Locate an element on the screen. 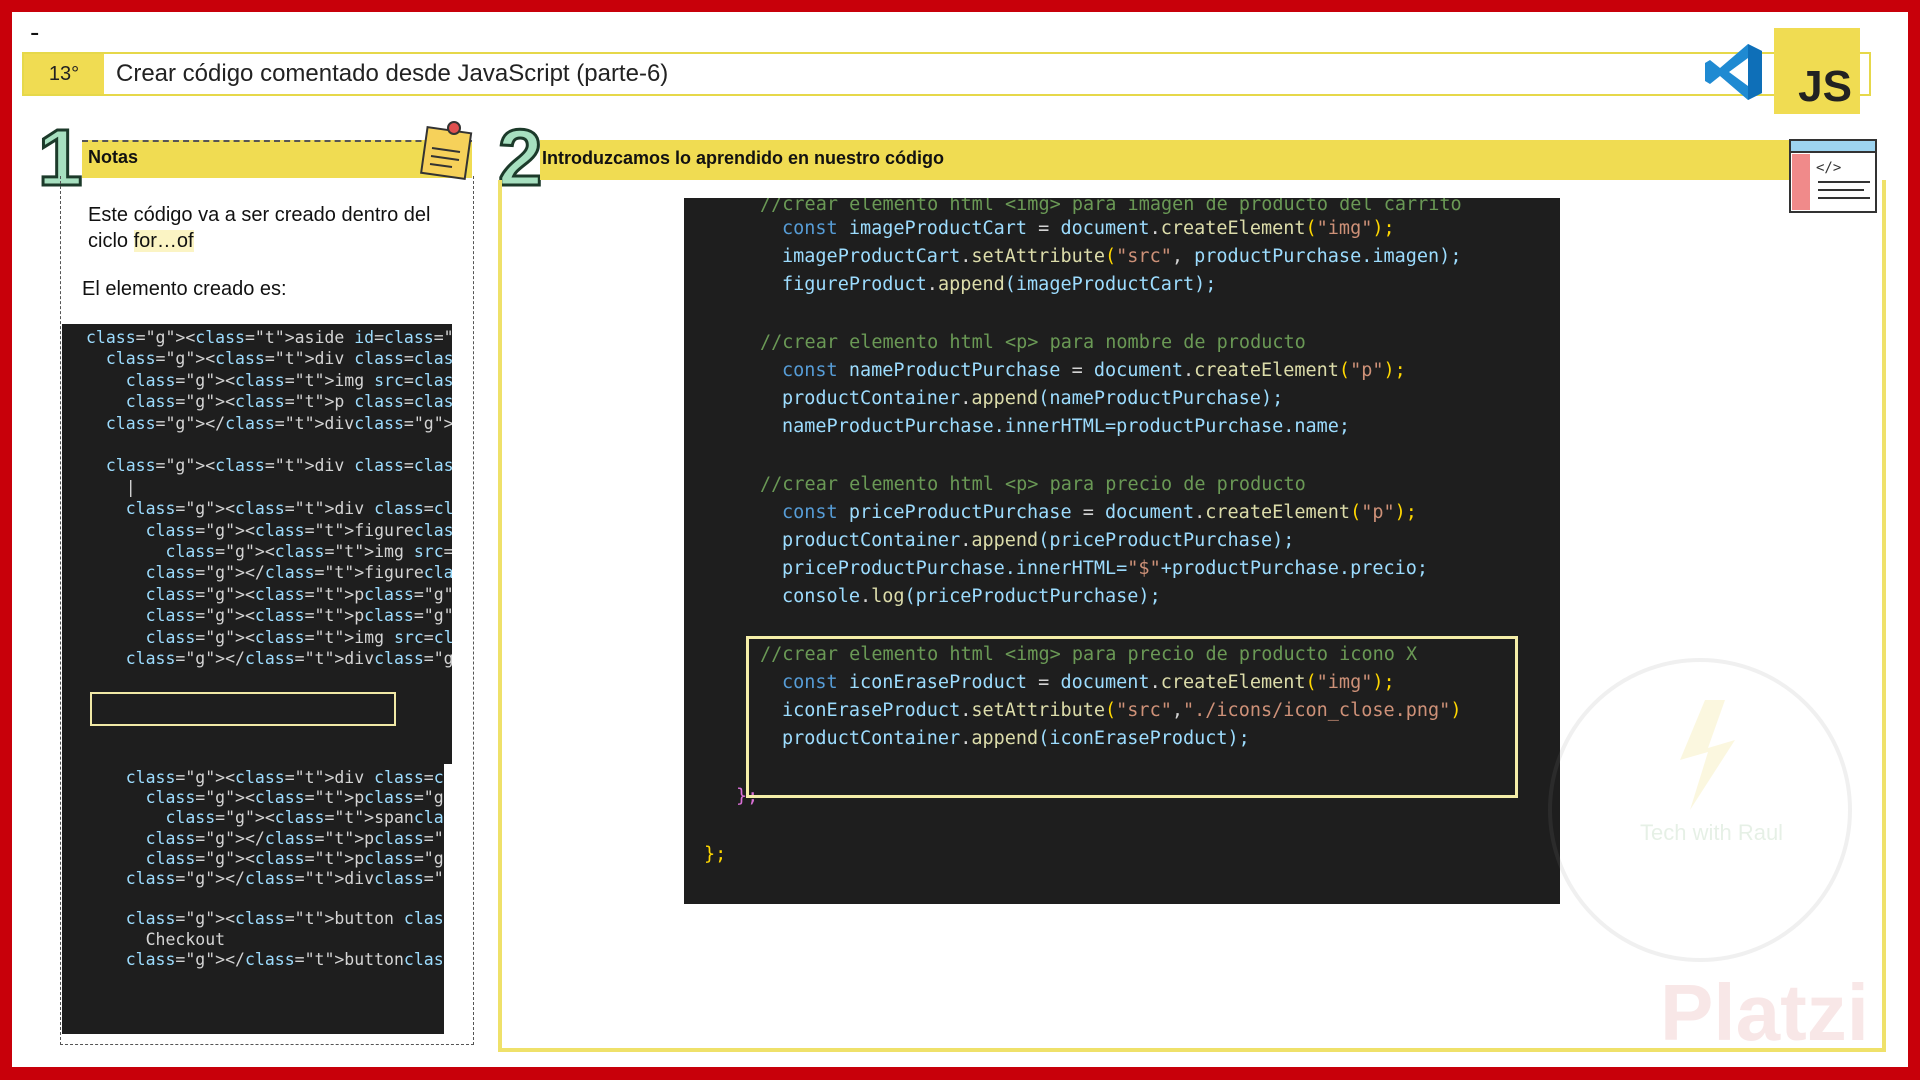 The image size is (1920, 1080). js-label: JS is located at coordinates (1825, 86).